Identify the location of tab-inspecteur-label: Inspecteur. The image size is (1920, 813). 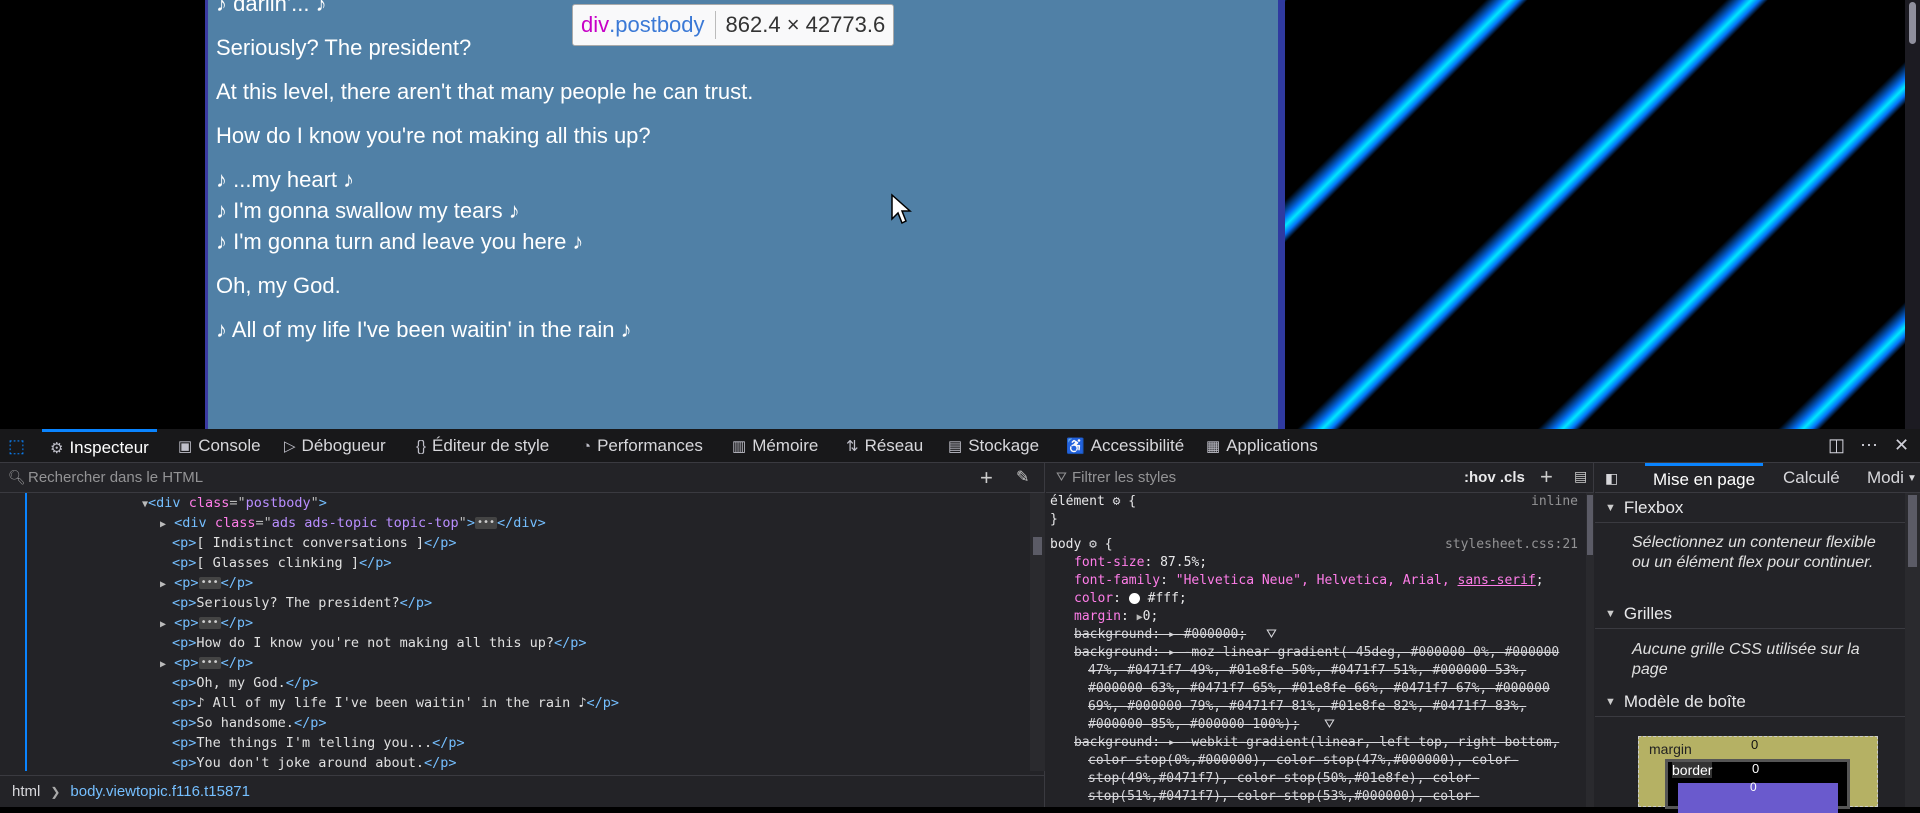
(109, 447).